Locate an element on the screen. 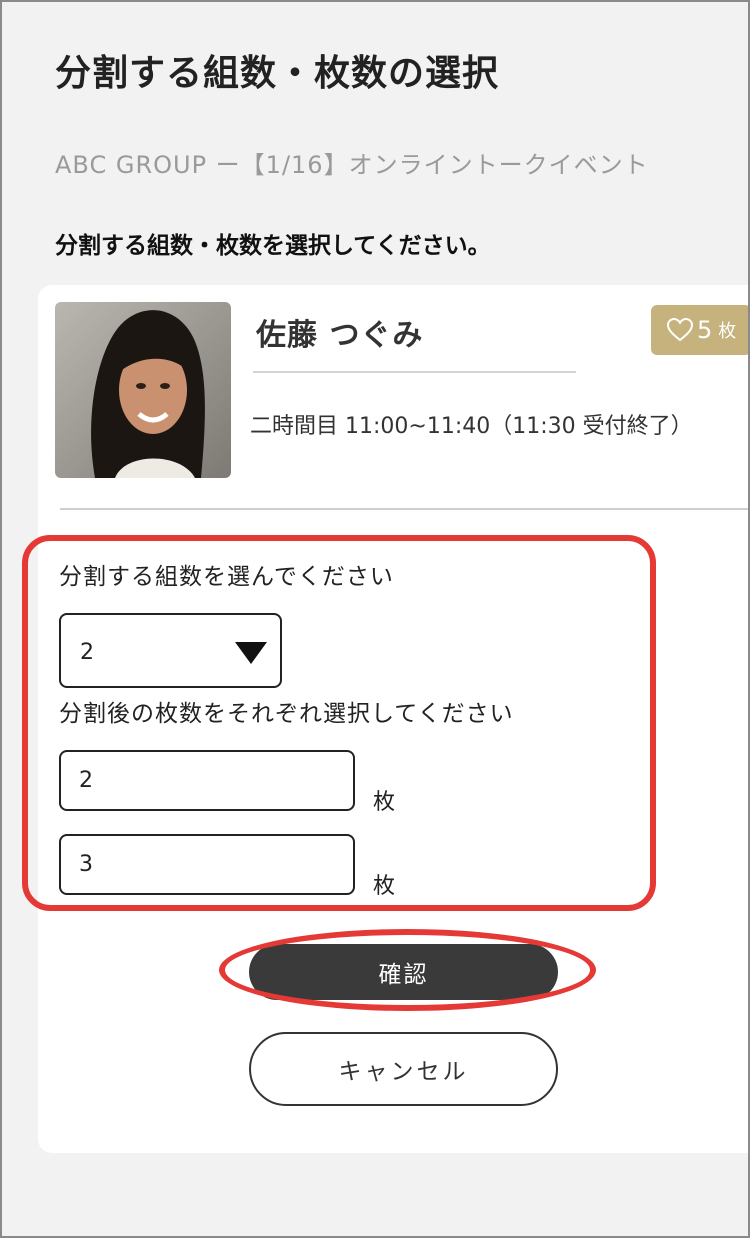 This screenshot has height=1238, width=750. member-name: 佐藤 つぐみ is located at coordinates (340, 335).